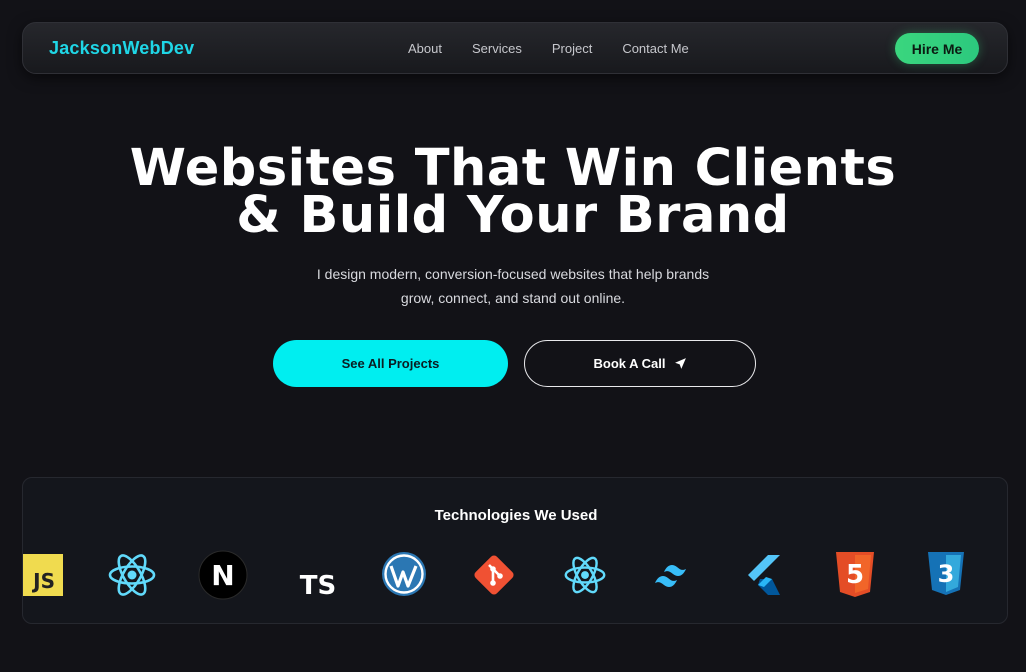  What do you see at coordinates (513, 168) in the screenshot?
I see `hero-title-line-1: Websites That Win Clients` at bounding box center [513, 168].